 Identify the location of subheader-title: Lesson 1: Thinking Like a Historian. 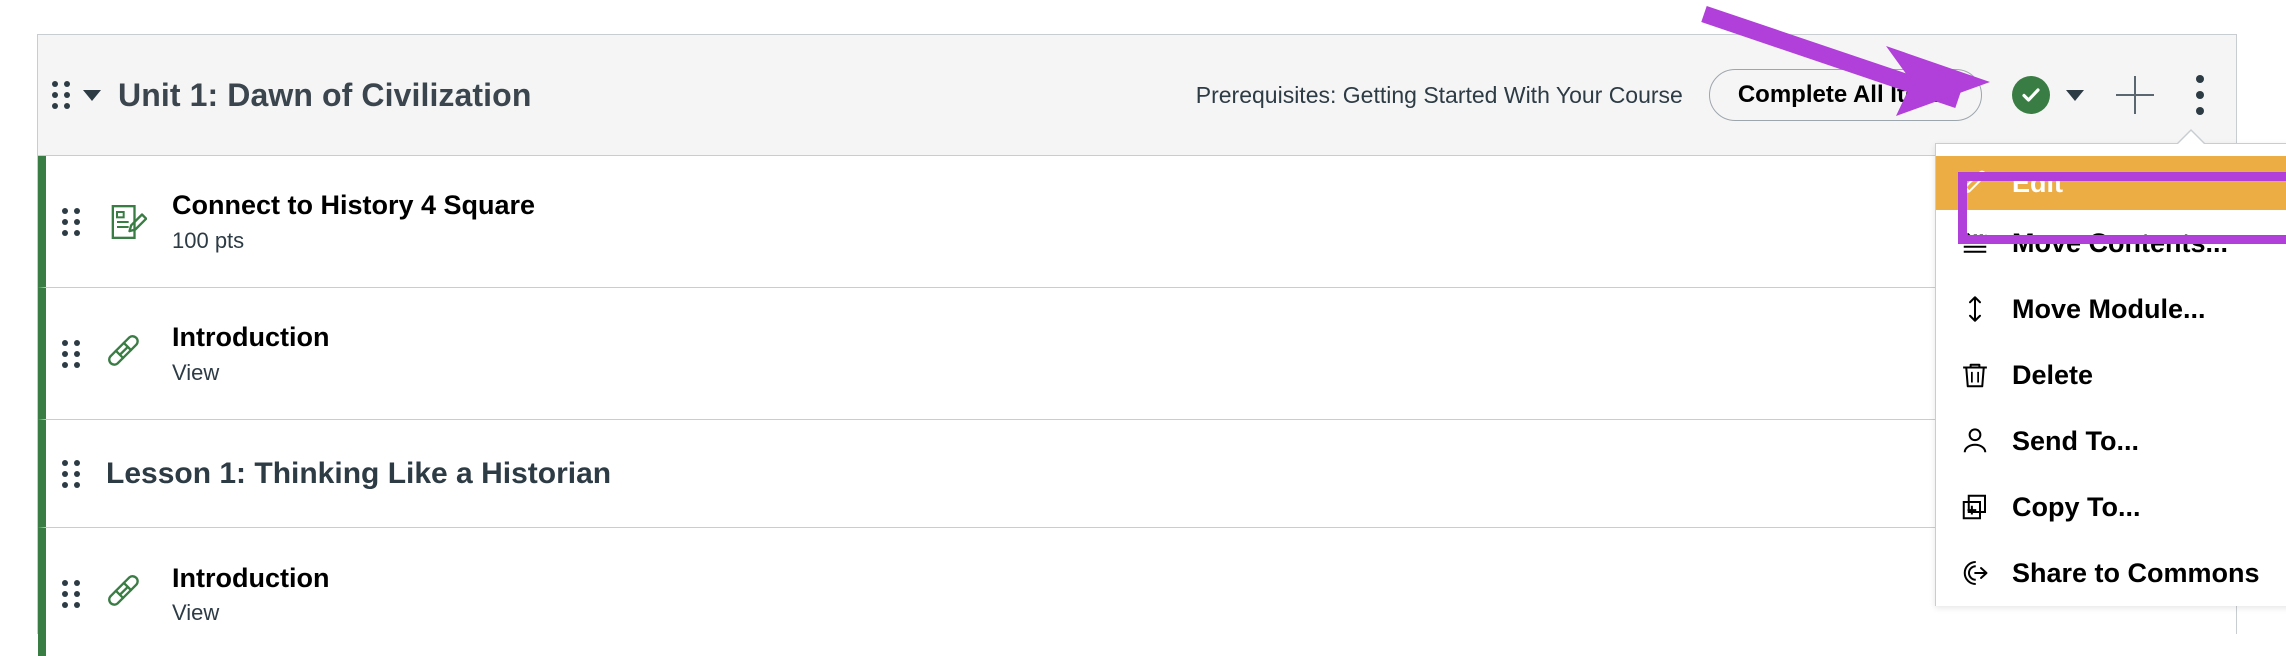
(359, 473).